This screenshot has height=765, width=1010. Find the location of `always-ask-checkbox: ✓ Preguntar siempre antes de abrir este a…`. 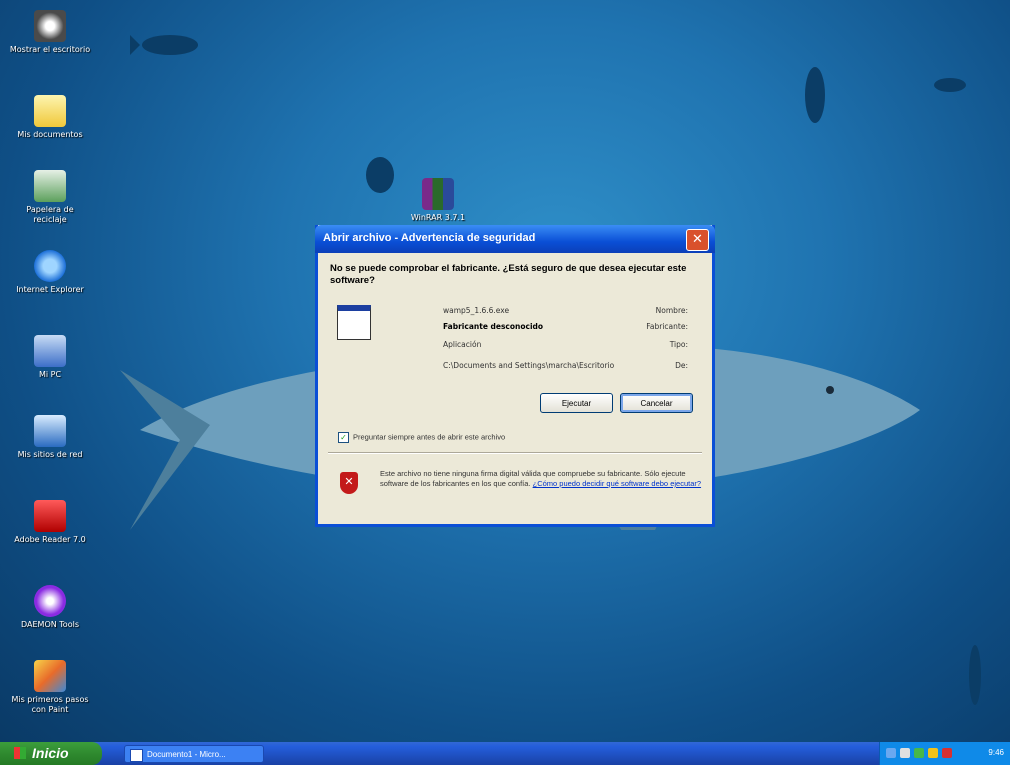

always-ask-checkbox: ✓ Preguntar siempre antes de abrir este a… is located at coordinates (421, 437).